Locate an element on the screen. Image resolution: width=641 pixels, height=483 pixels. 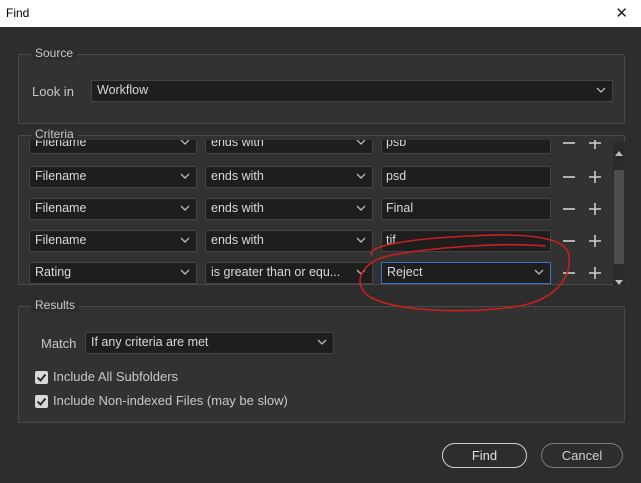
criteria-row: Filename ends with Final is located at coordinates (316, 209).